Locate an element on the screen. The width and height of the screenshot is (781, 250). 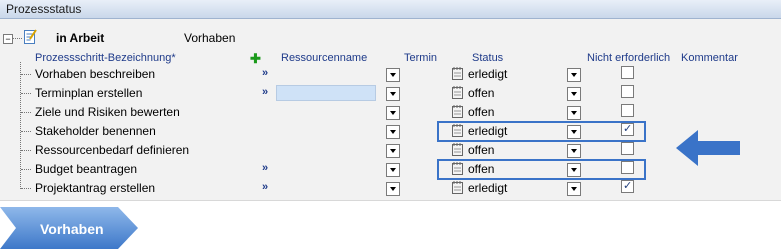
step-name: Stakeholder benennen is located at coordinates (95, 131).